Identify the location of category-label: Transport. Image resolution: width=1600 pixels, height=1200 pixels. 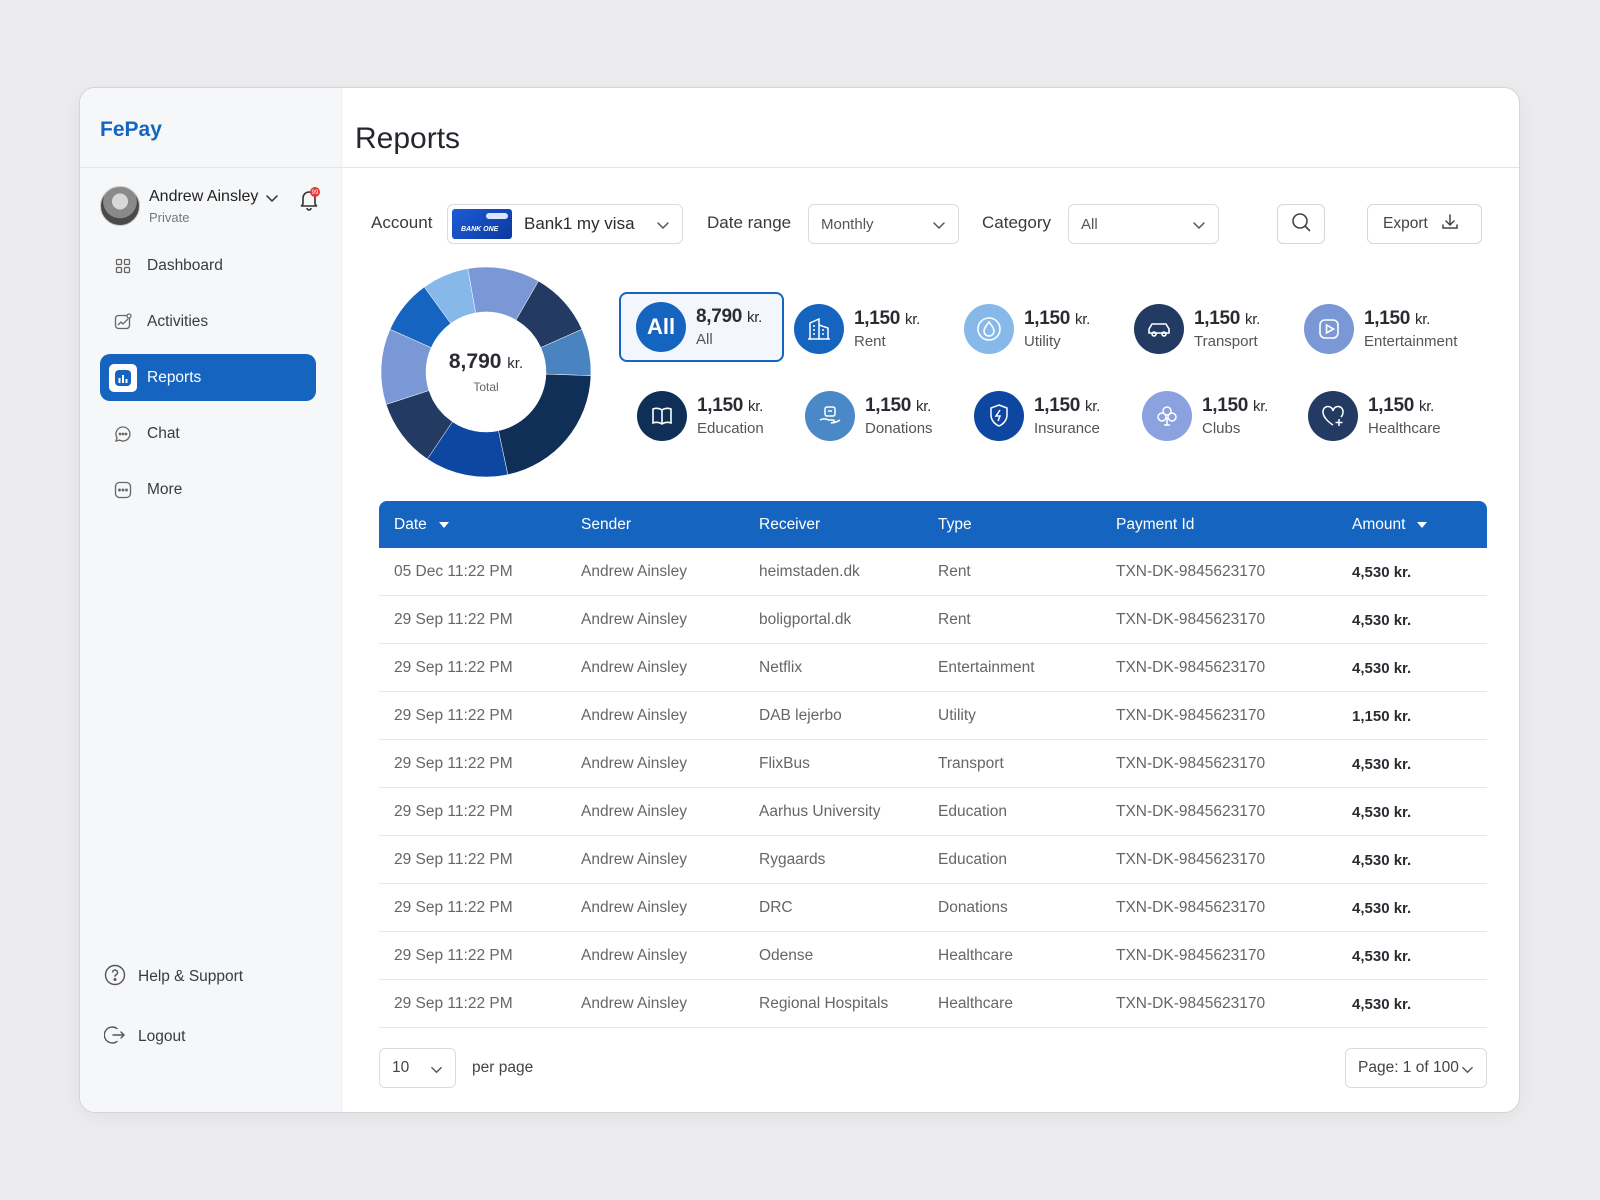
(1226, 341).